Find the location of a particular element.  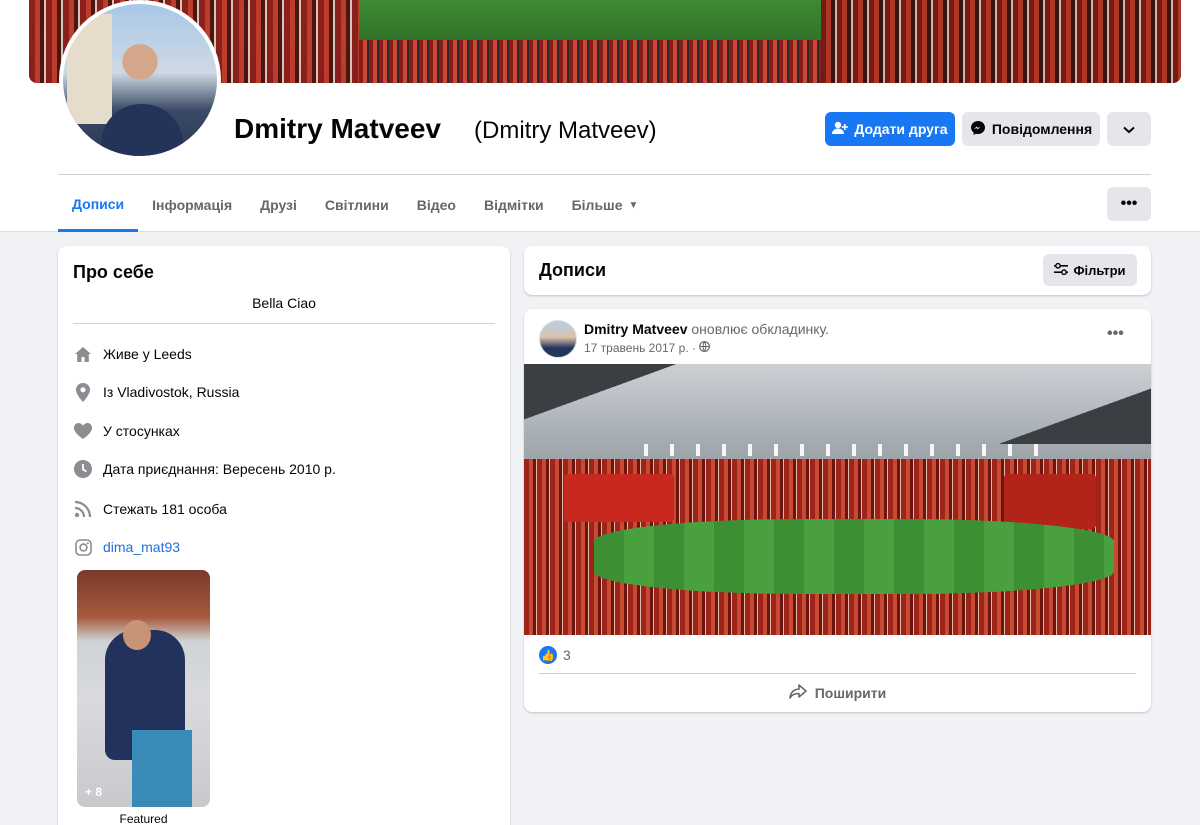

post-like-count: 3 is located at coordinates (567, 655).